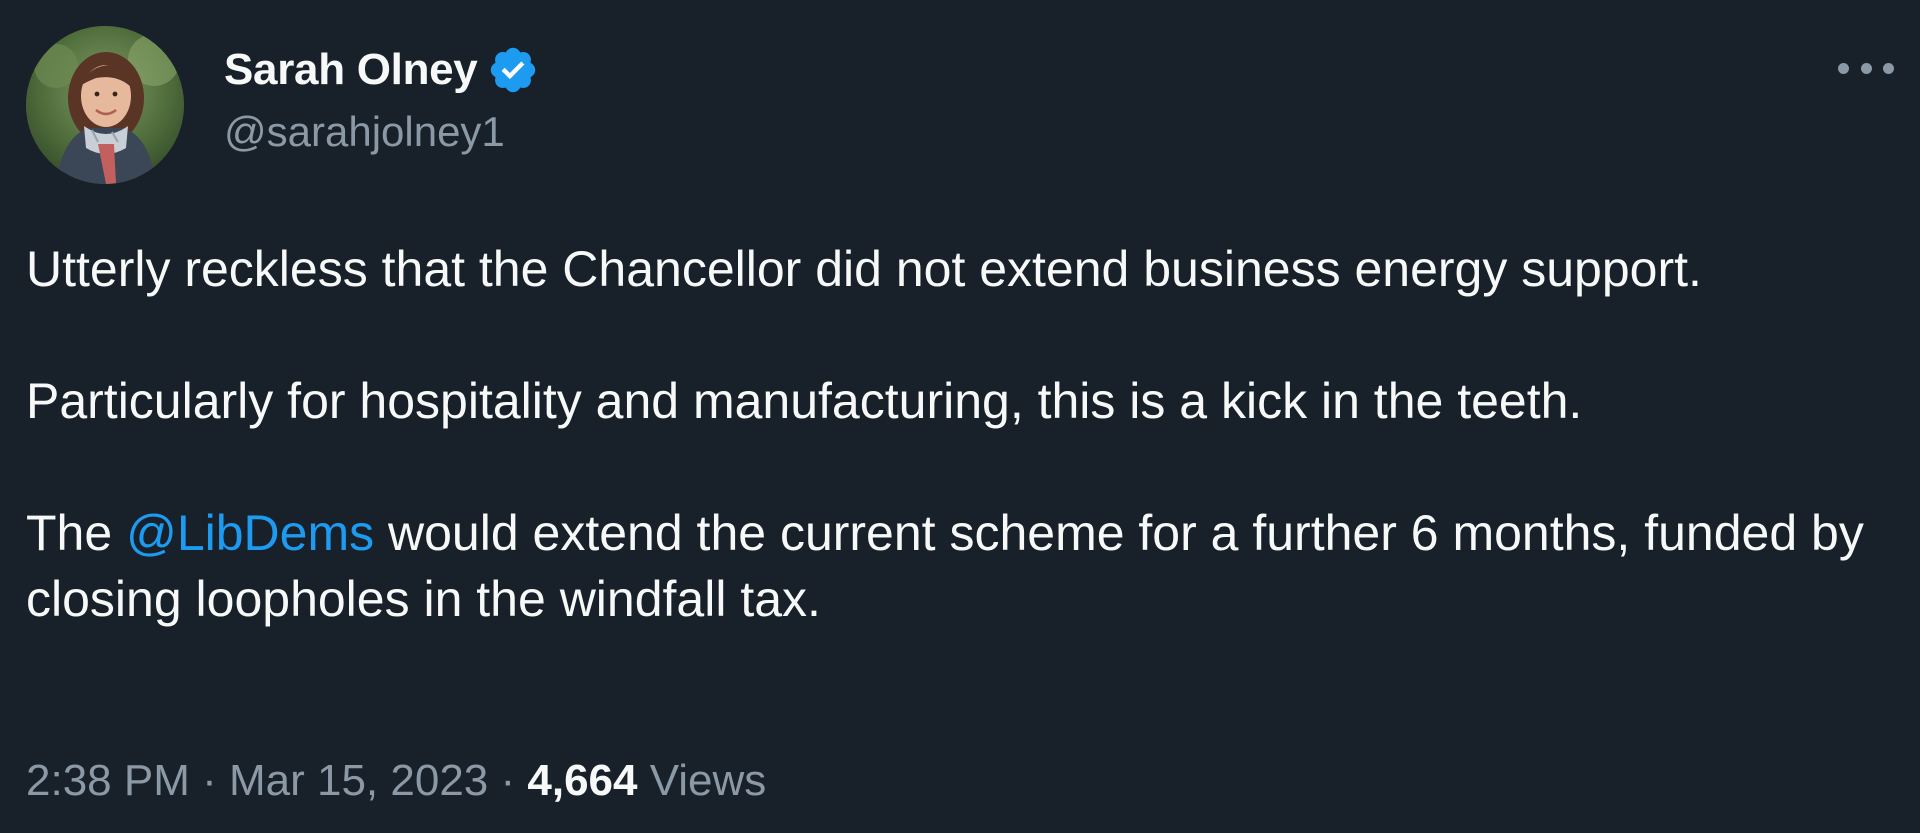 The height and width of the screenshot is (833, 1920). I want to click on author-handle: @sarahjolney1, so click(364, 132).